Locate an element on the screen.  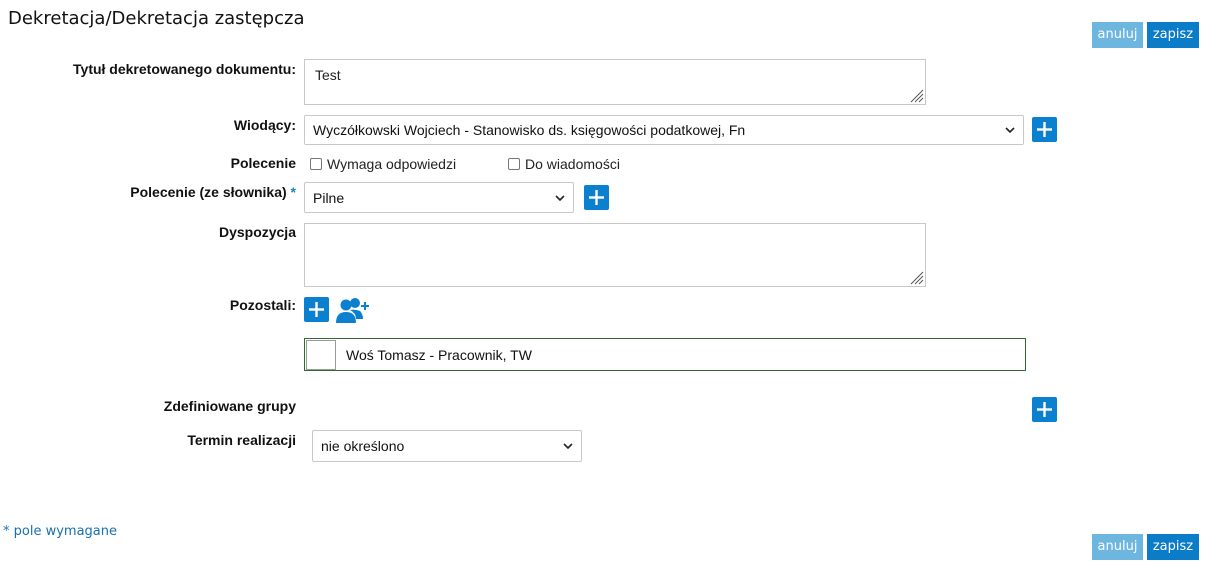
for-info-label: Do wiadomości is located at coordinates (572, 164).